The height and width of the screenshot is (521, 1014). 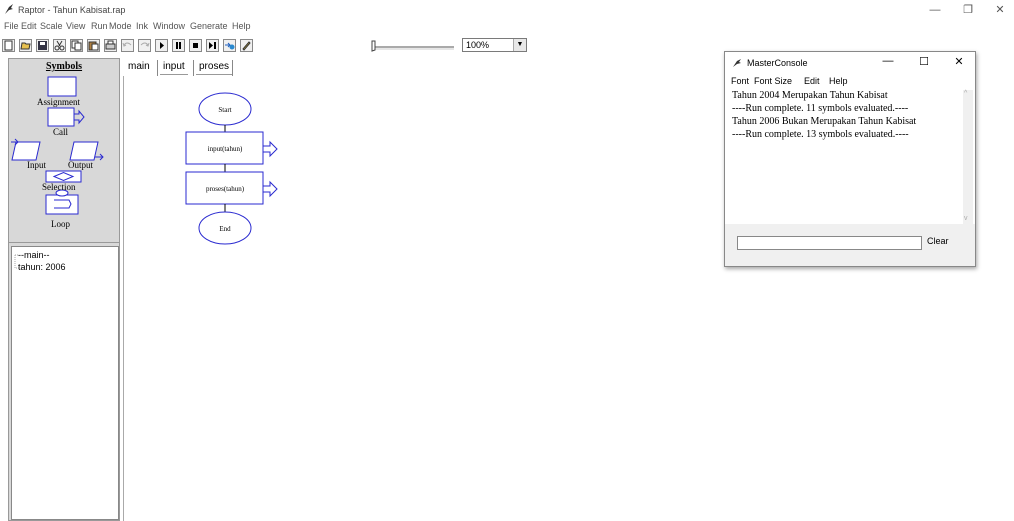 What do you see at coordinates (824, 121) in the screenshot?
I see `console-line: Tahun 2006 Bukan Merupakan Tahun Kabisat` at bounding box center [824, 121].